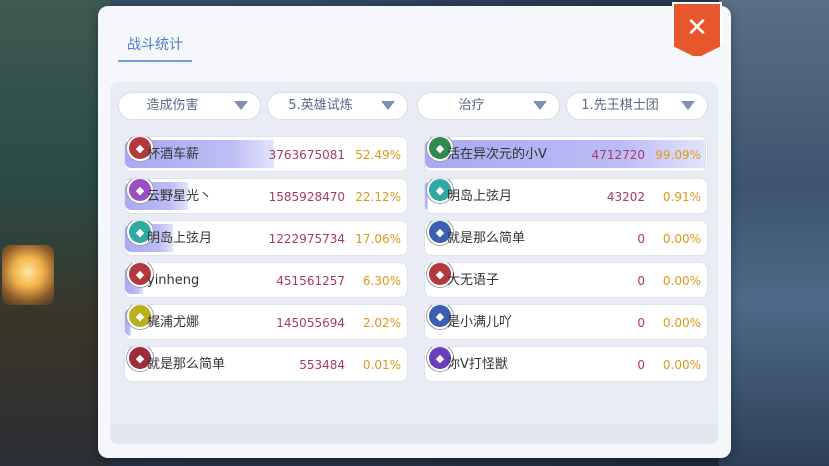 This screenshot has height=466, width=829. Describe the element at coordinates (172, 105) in the screenshot. I see `dropdown-label: 造成伤害` at that location.